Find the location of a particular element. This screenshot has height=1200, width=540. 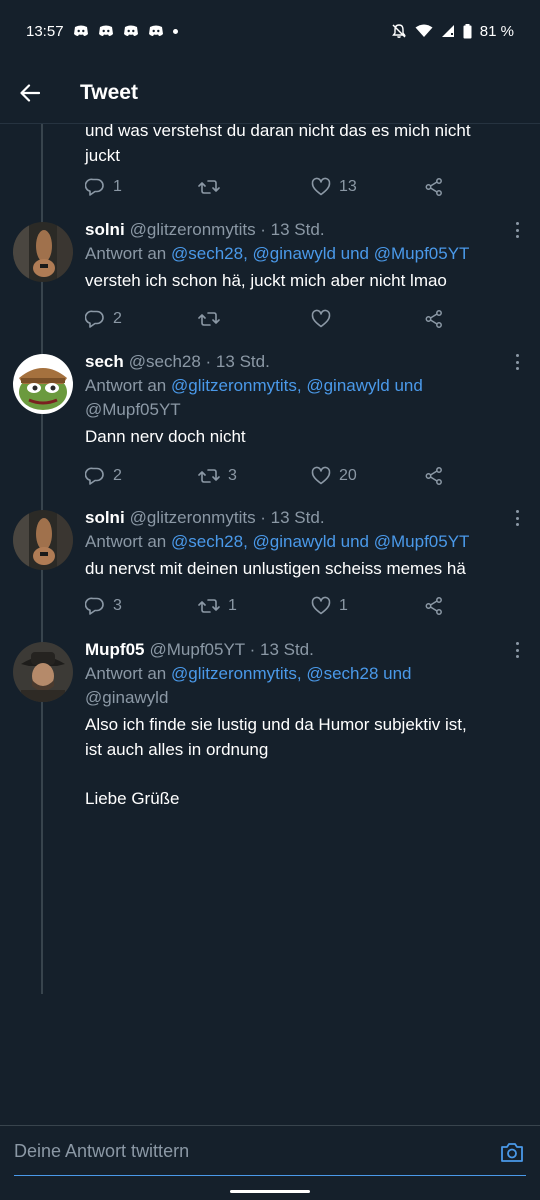

status-time: 13:57 is located at coordinates (45, 31).